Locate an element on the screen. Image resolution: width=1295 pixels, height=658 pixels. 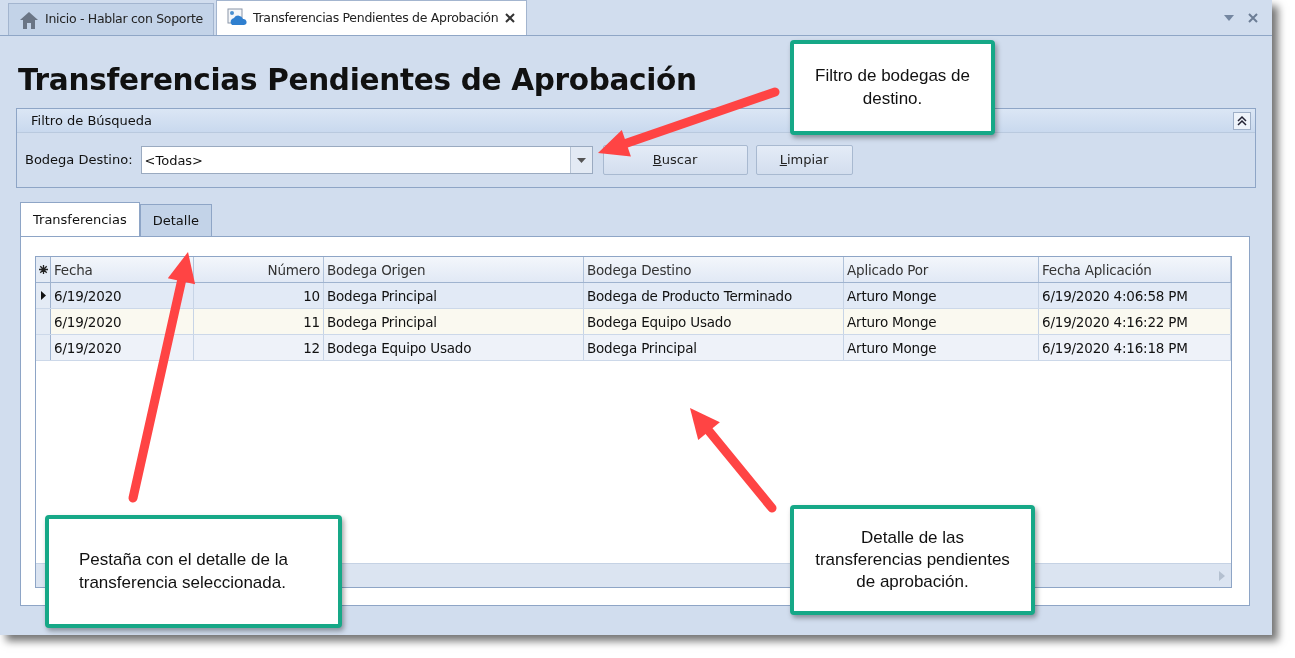
table-cell: Bodega de Producto Terminado is located at coordinates (714, 295).